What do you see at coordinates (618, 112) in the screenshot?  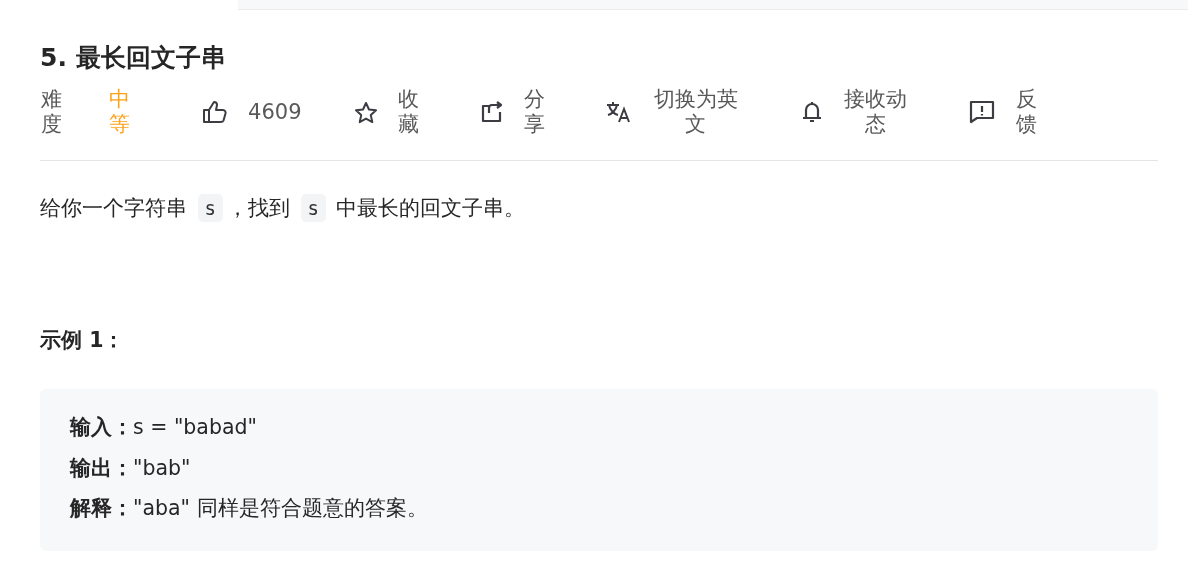 I see `translate-icon` at bounding box center [618, 112].